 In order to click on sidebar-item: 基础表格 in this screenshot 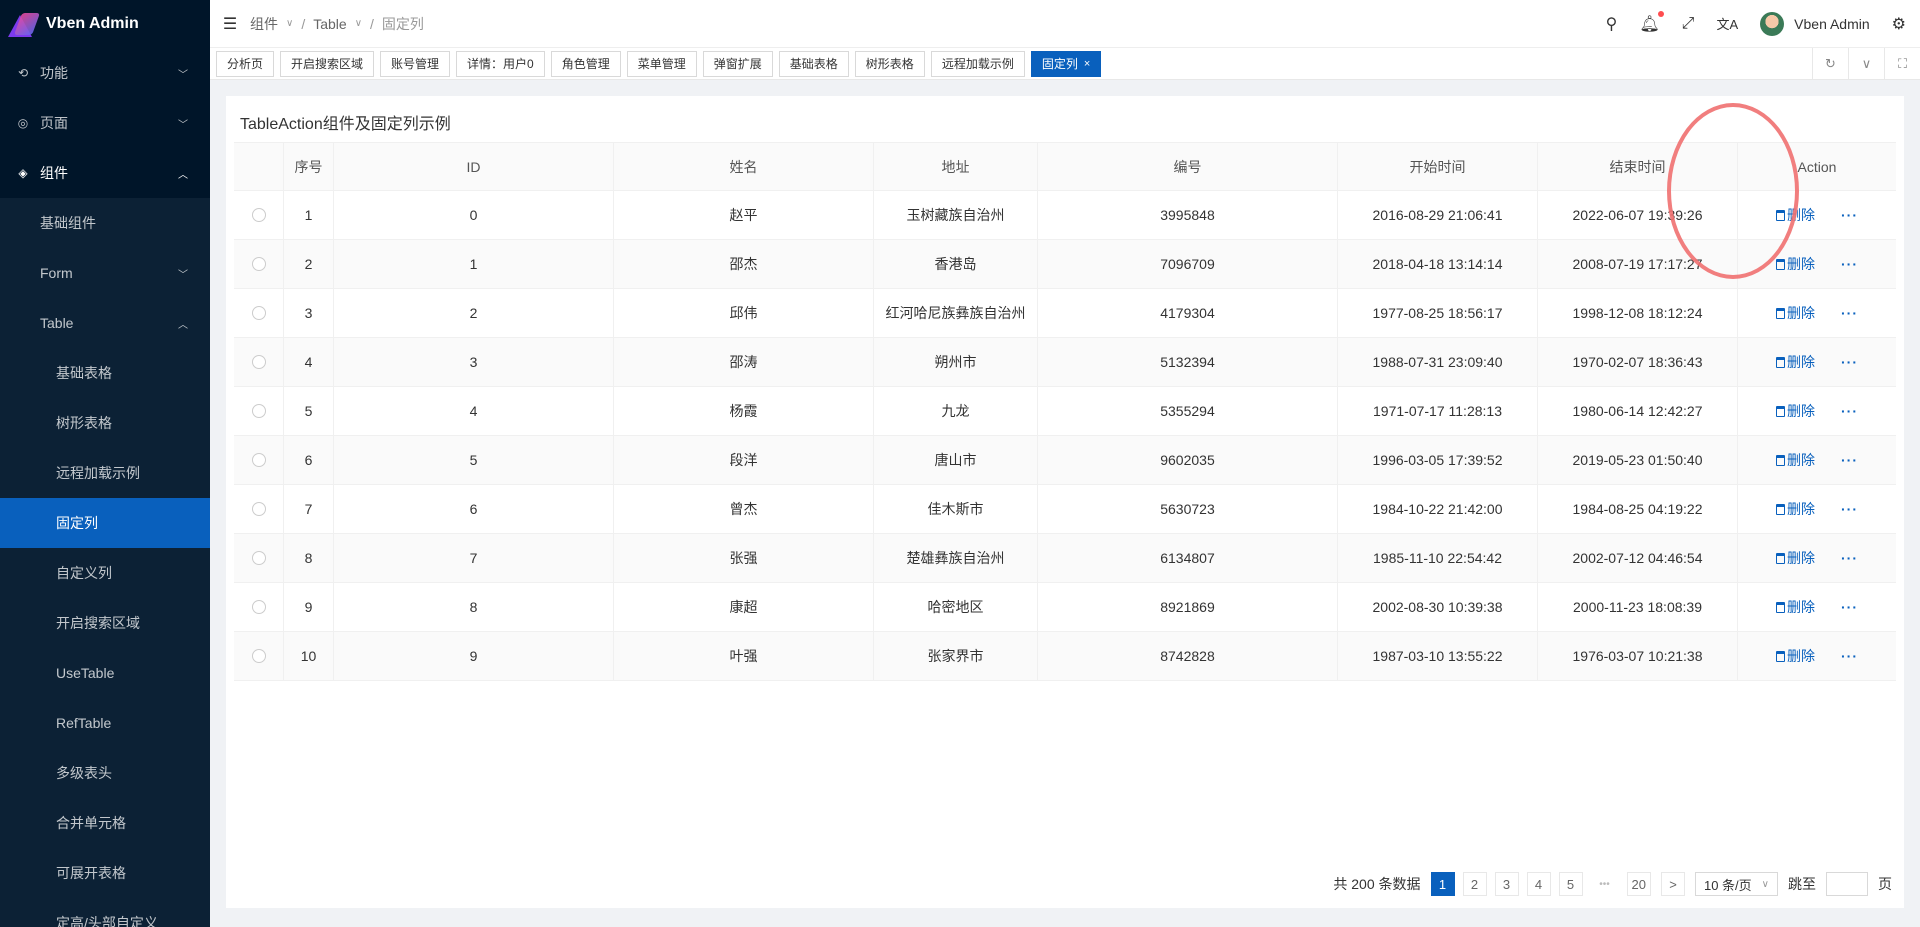, I will do `click(105, 373)`.